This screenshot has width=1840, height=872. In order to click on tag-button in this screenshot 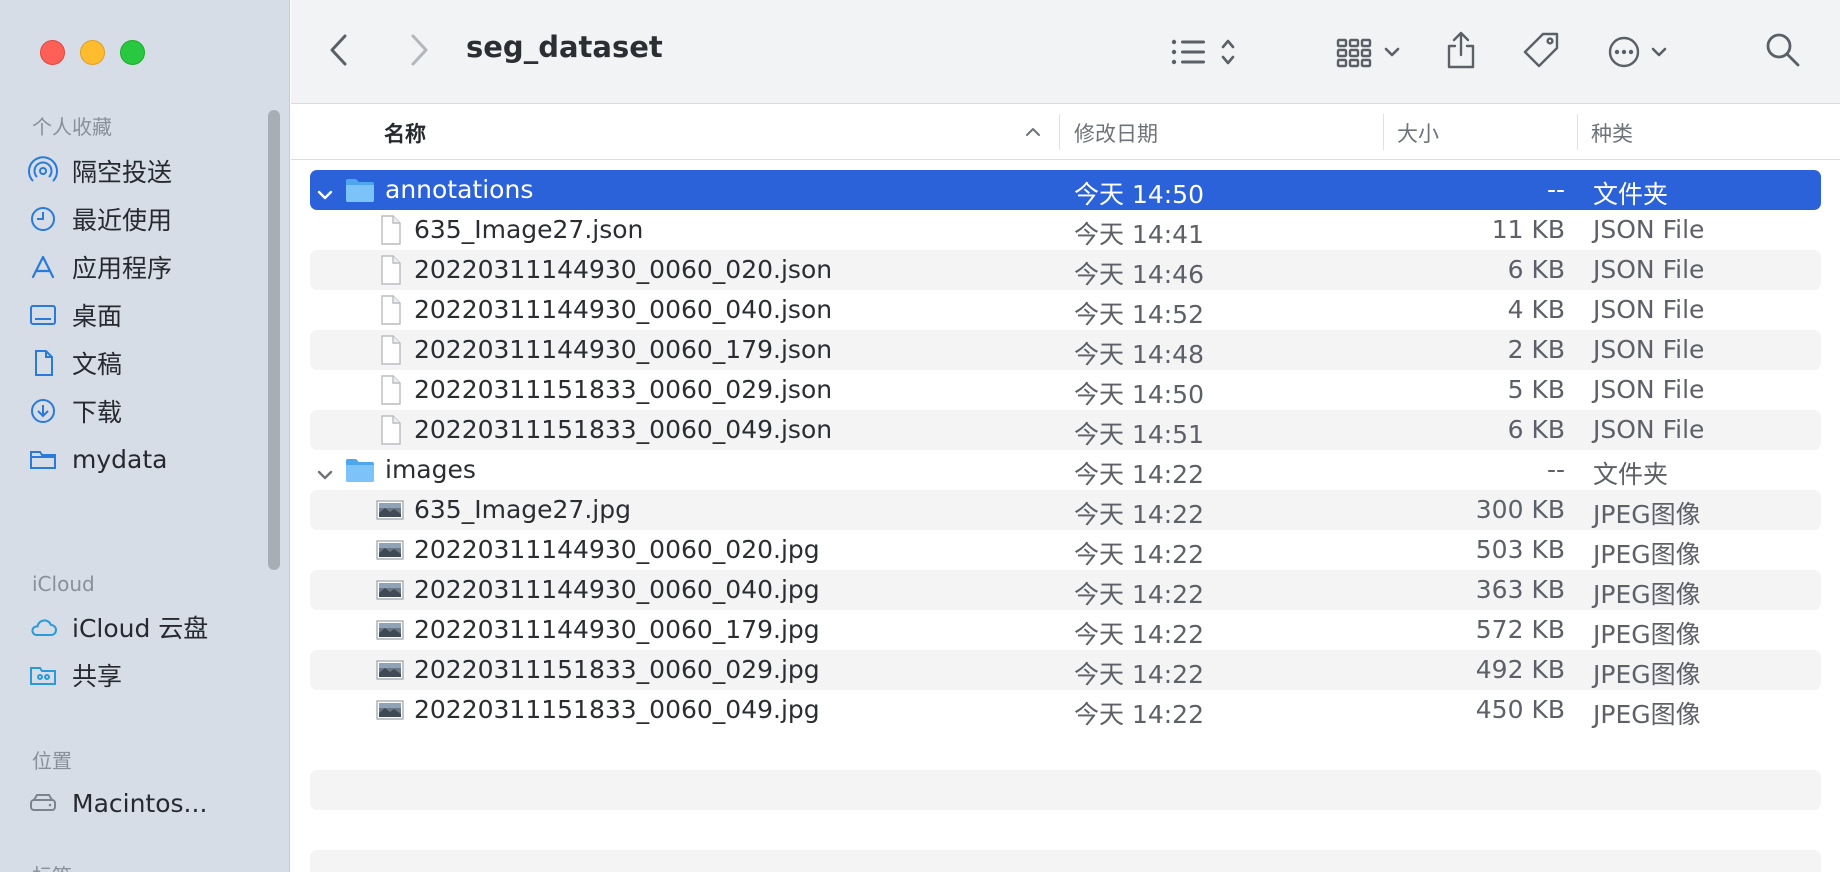, I will do `click(1541, 50)`.